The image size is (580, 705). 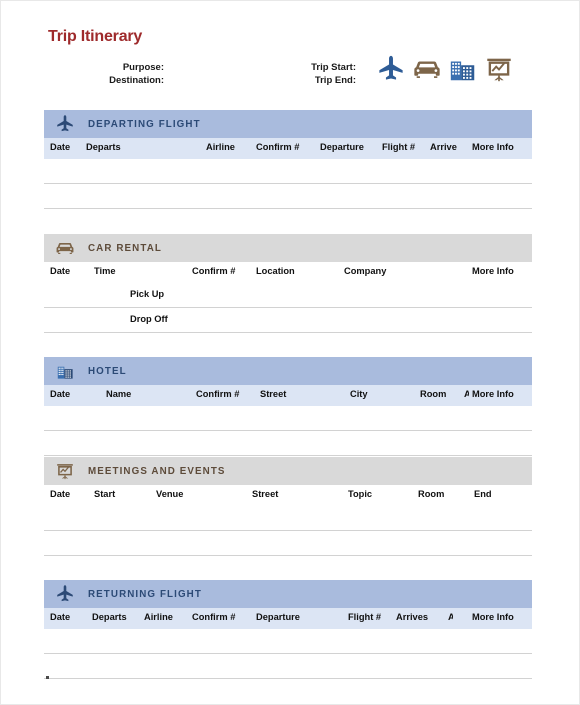 I want to click on column-location: Location, so click(x=275, y=271).